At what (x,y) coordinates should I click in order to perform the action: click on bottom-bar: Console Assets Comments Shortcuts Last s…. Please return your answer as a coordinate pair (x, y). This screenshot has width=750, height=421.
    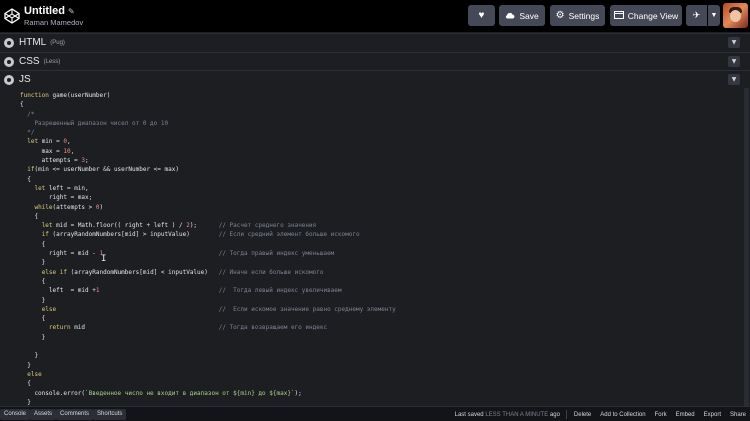
    Looking at the image, I should click on (375, 413).